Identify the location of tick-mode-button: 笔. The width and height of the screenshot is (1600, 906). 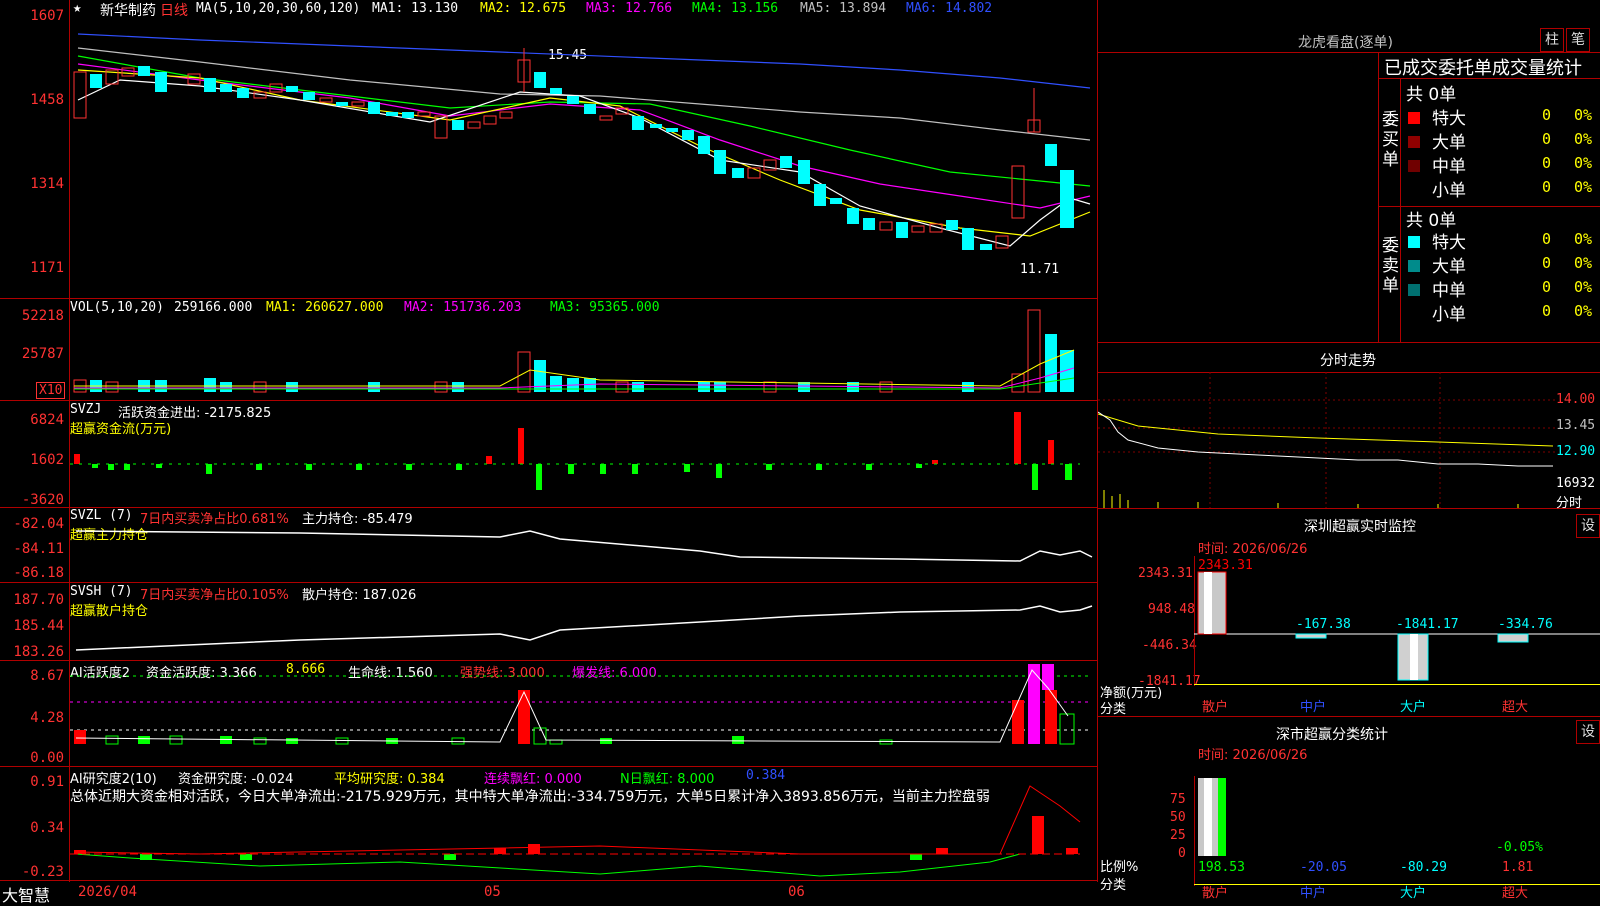
(1578, 40).